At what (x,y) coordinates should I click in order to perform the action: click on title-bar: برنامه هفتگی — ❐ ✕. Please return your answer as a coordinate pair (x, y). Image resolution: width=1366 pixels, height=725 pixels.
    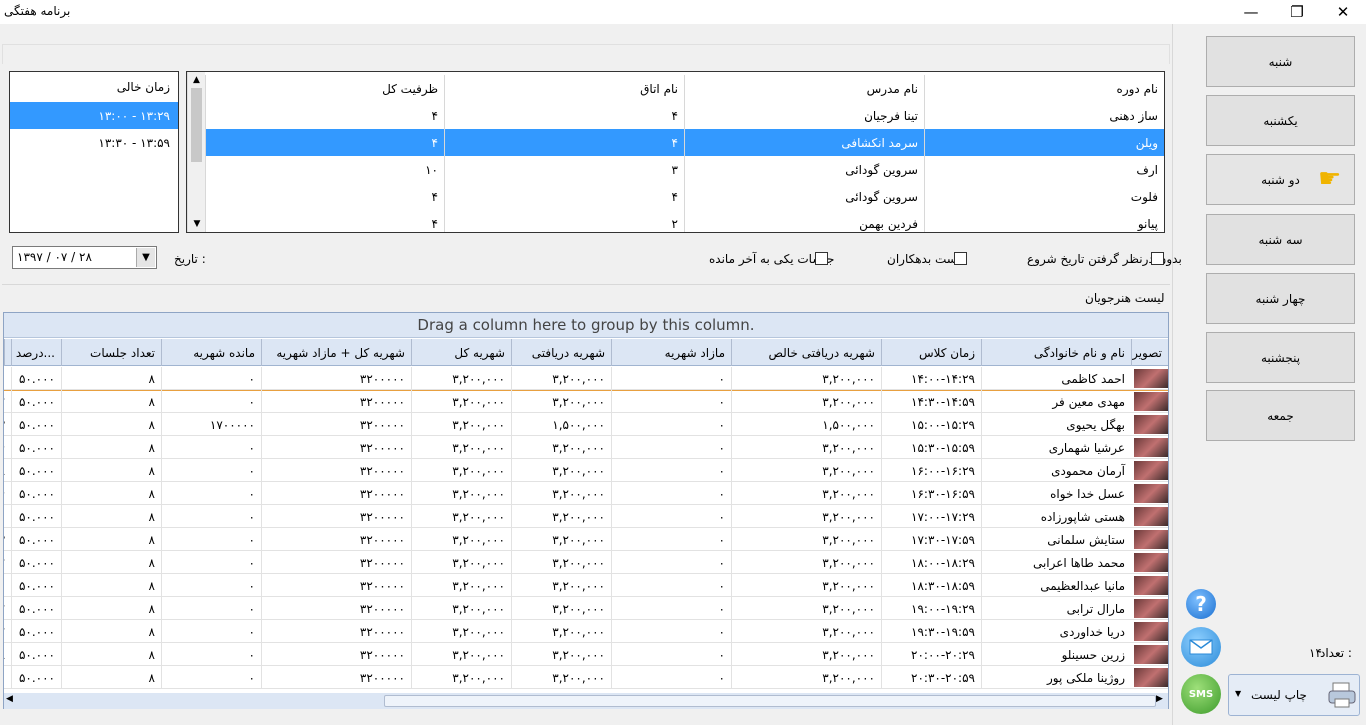
    Looking at the image, I should click on (683, 12).